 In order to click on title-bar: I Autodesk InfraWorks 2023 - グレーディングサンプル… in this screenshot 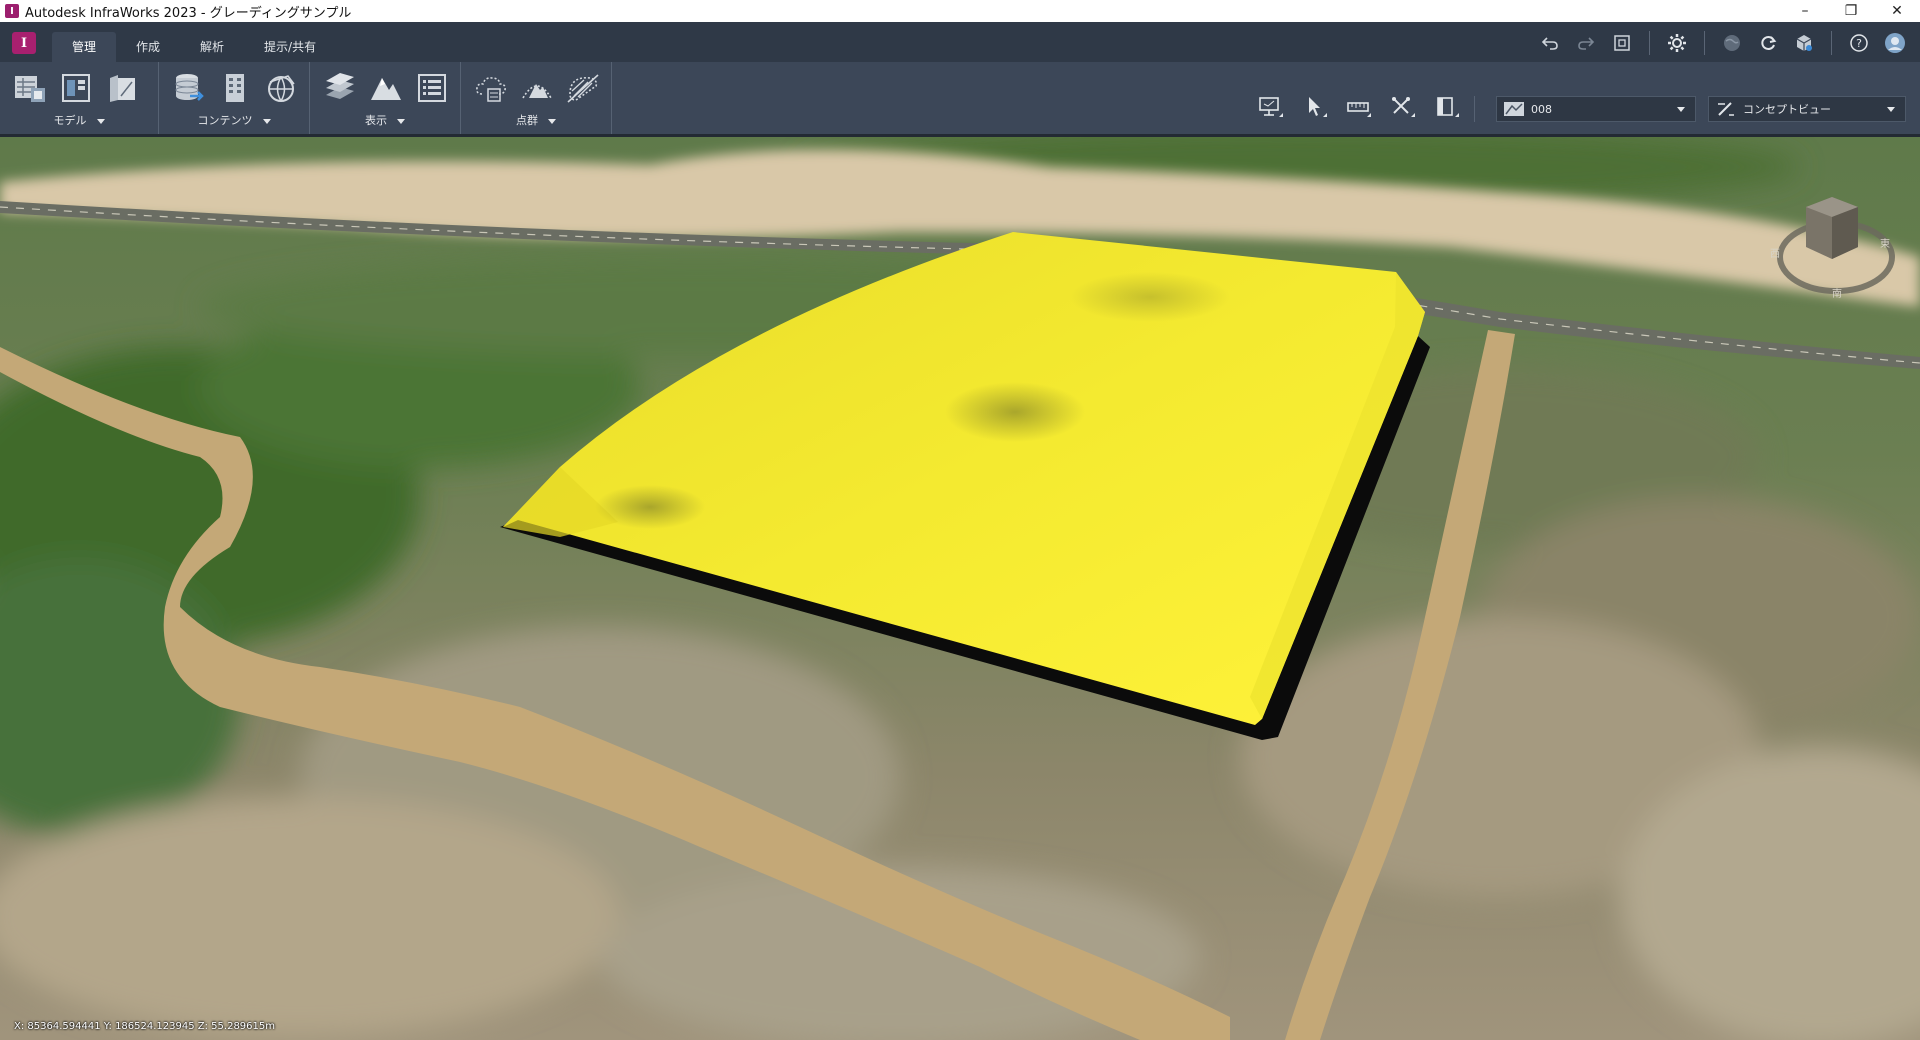, I will do `click(960, 11)`.